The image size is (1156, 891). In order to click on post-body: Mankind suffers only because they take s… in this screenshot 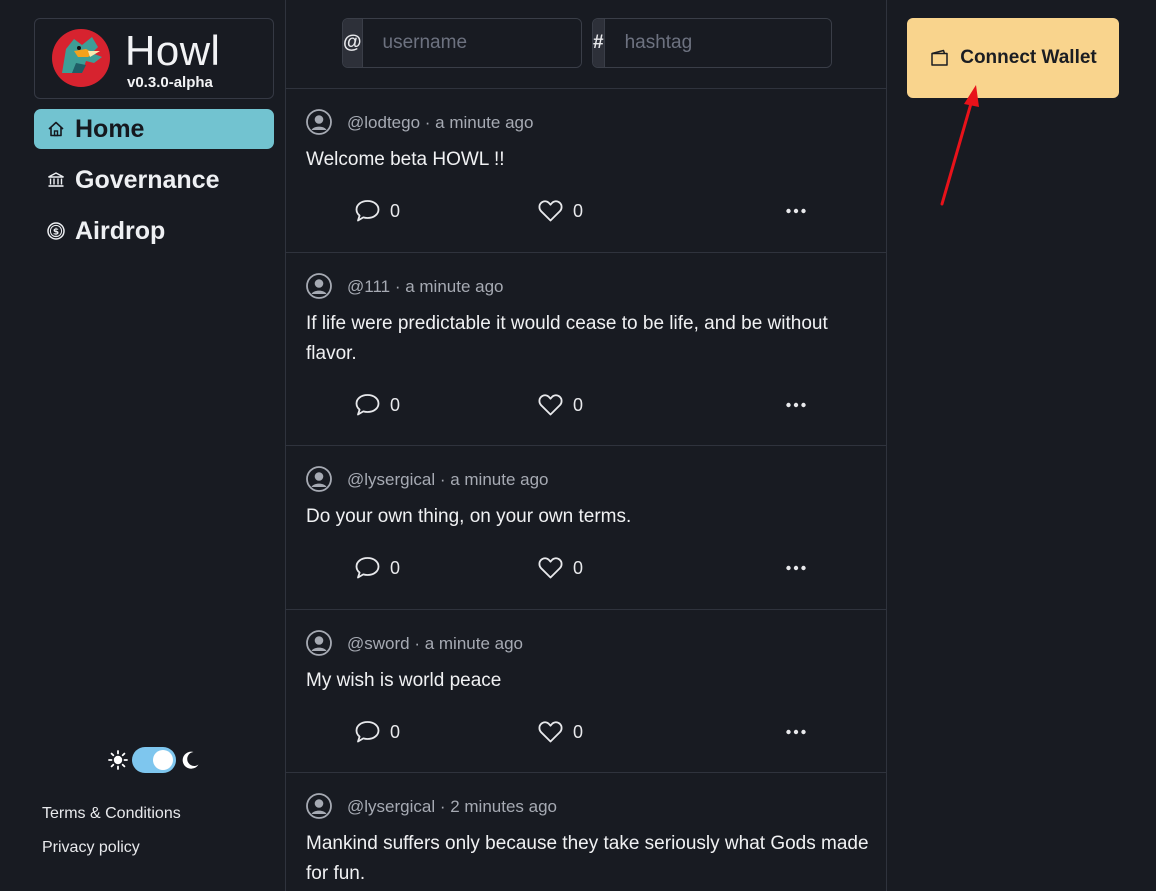, I will do `click(587, 858)`.